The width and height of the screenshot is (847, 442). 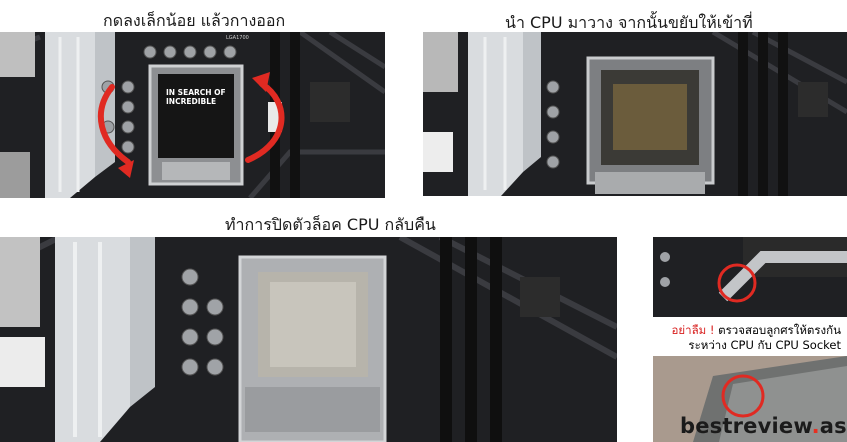 What do you see at coordinates (746, 426) in the screenshot?
I see `watermark-name: bestreview` at bounding box center [746, 426].